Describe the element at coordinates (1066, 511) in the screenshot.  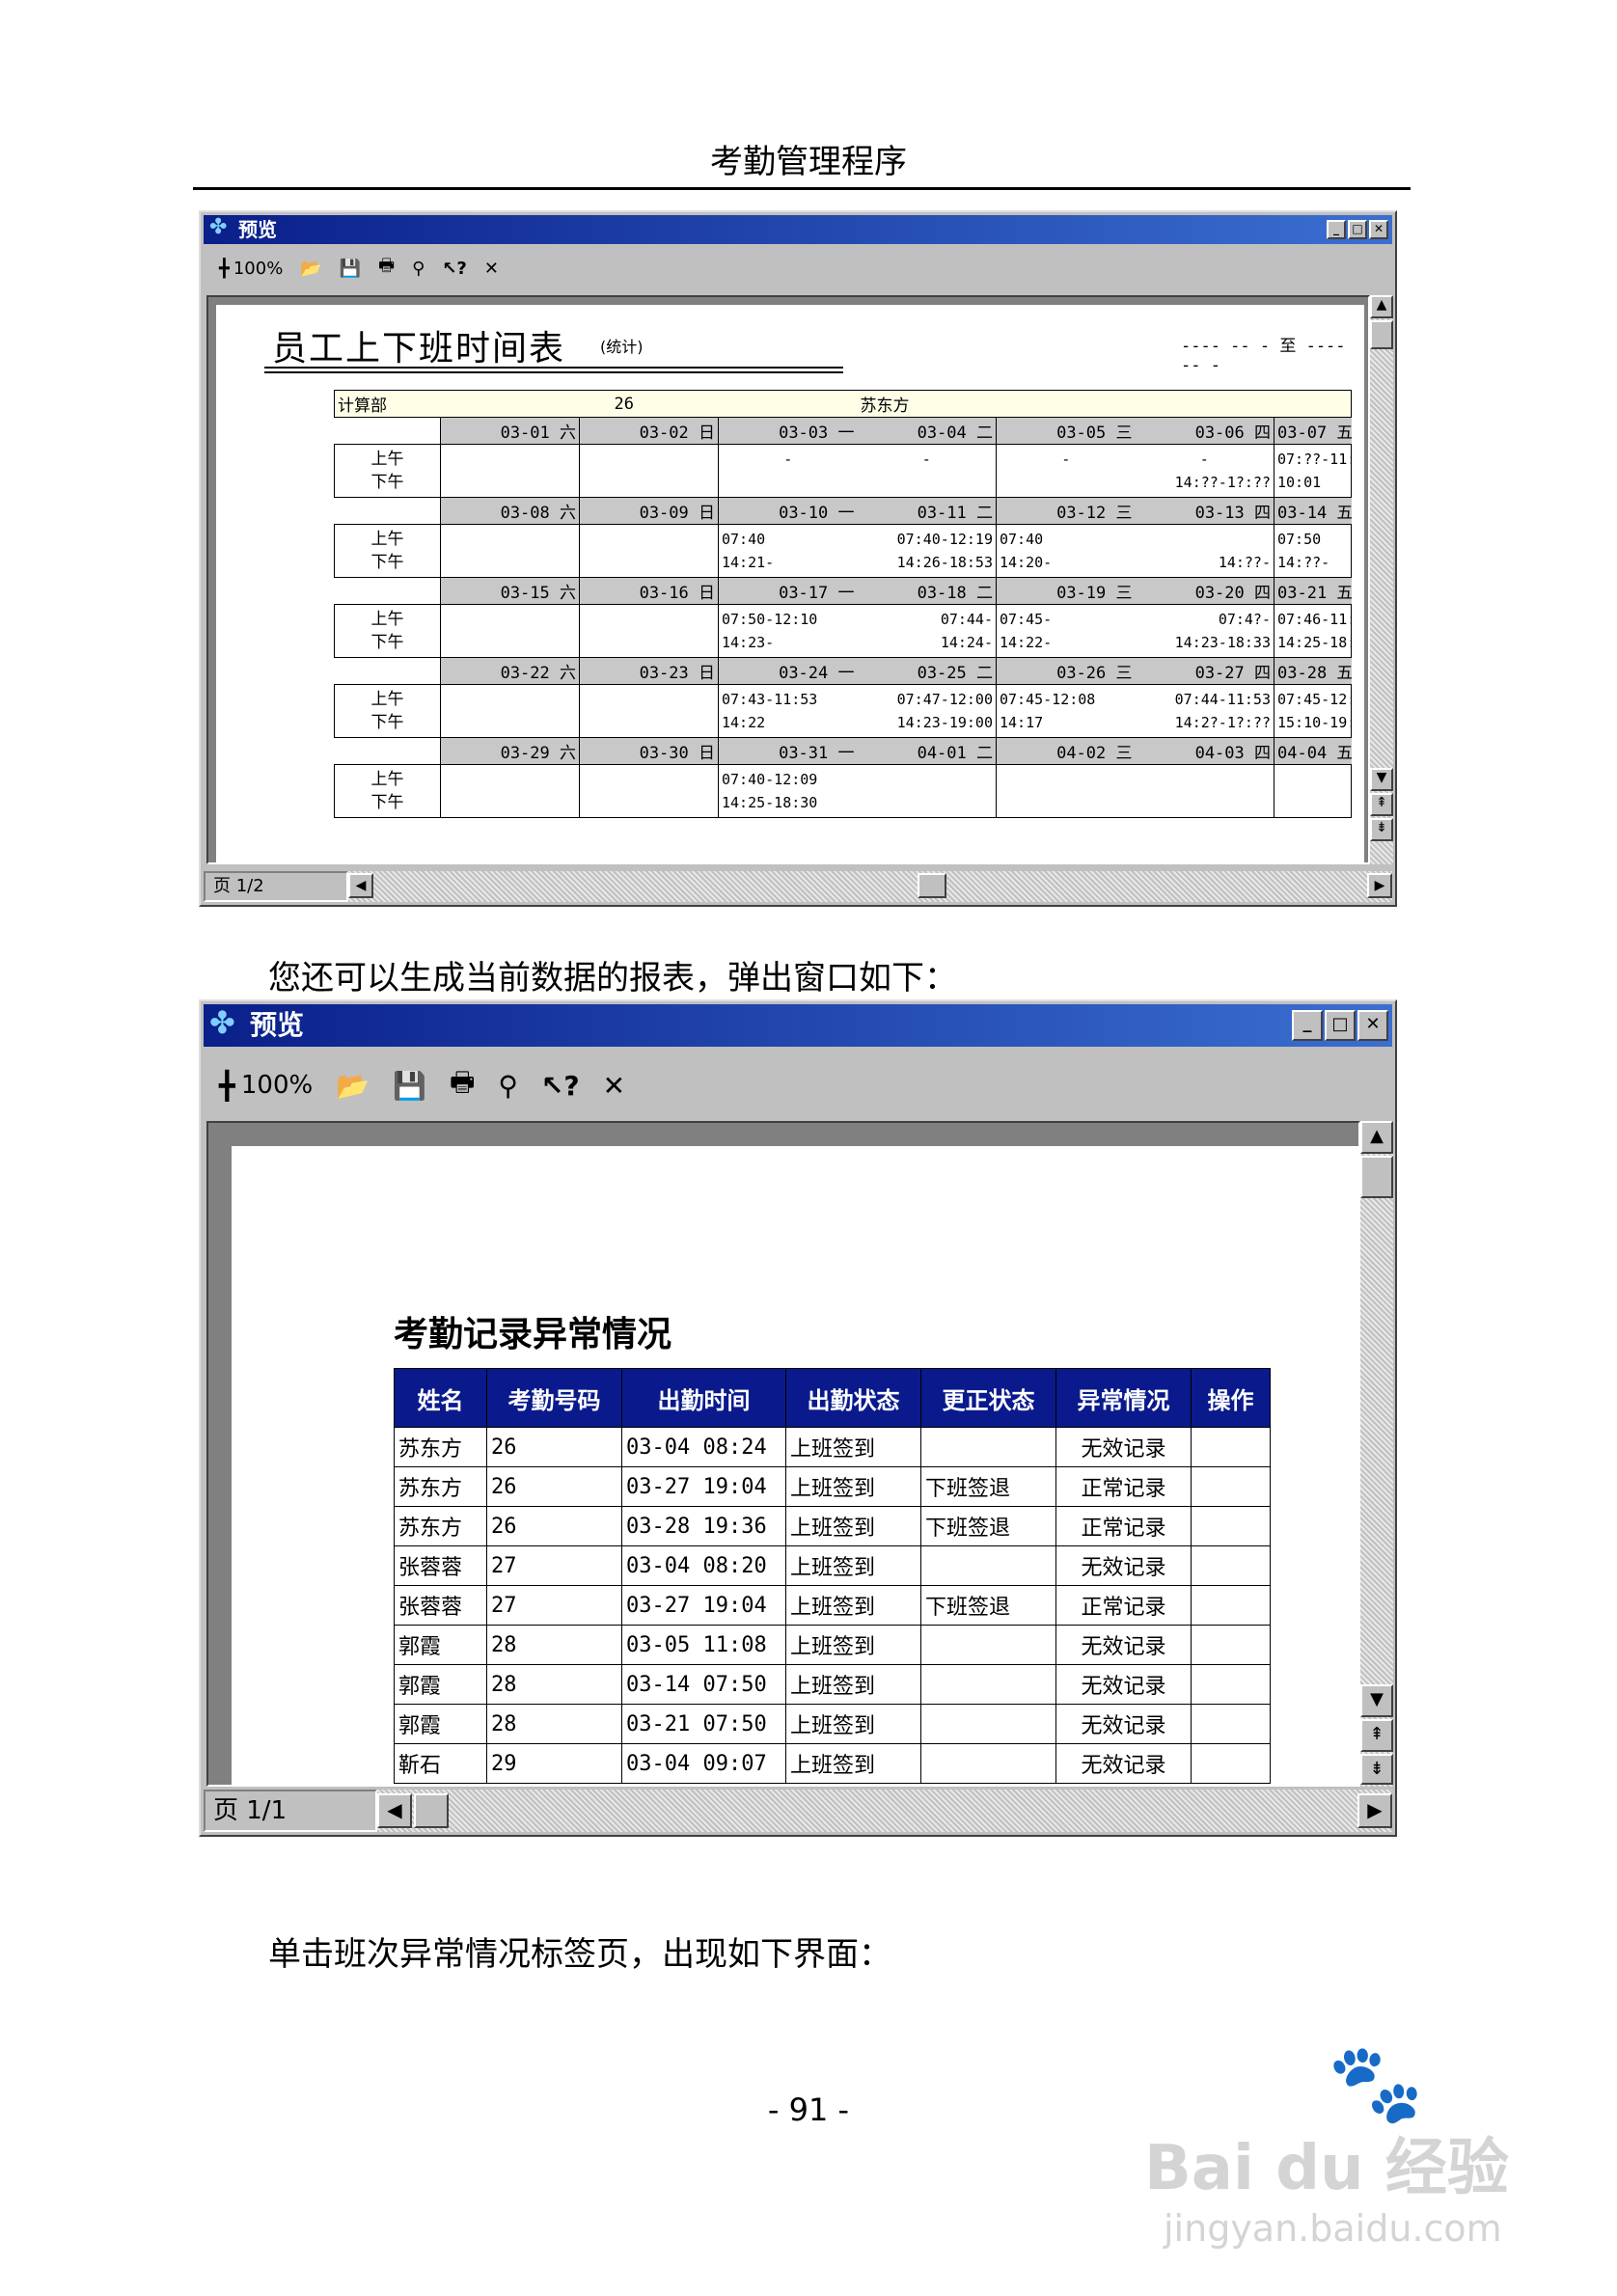
I see `date-cell: 03-12 三` at that location.